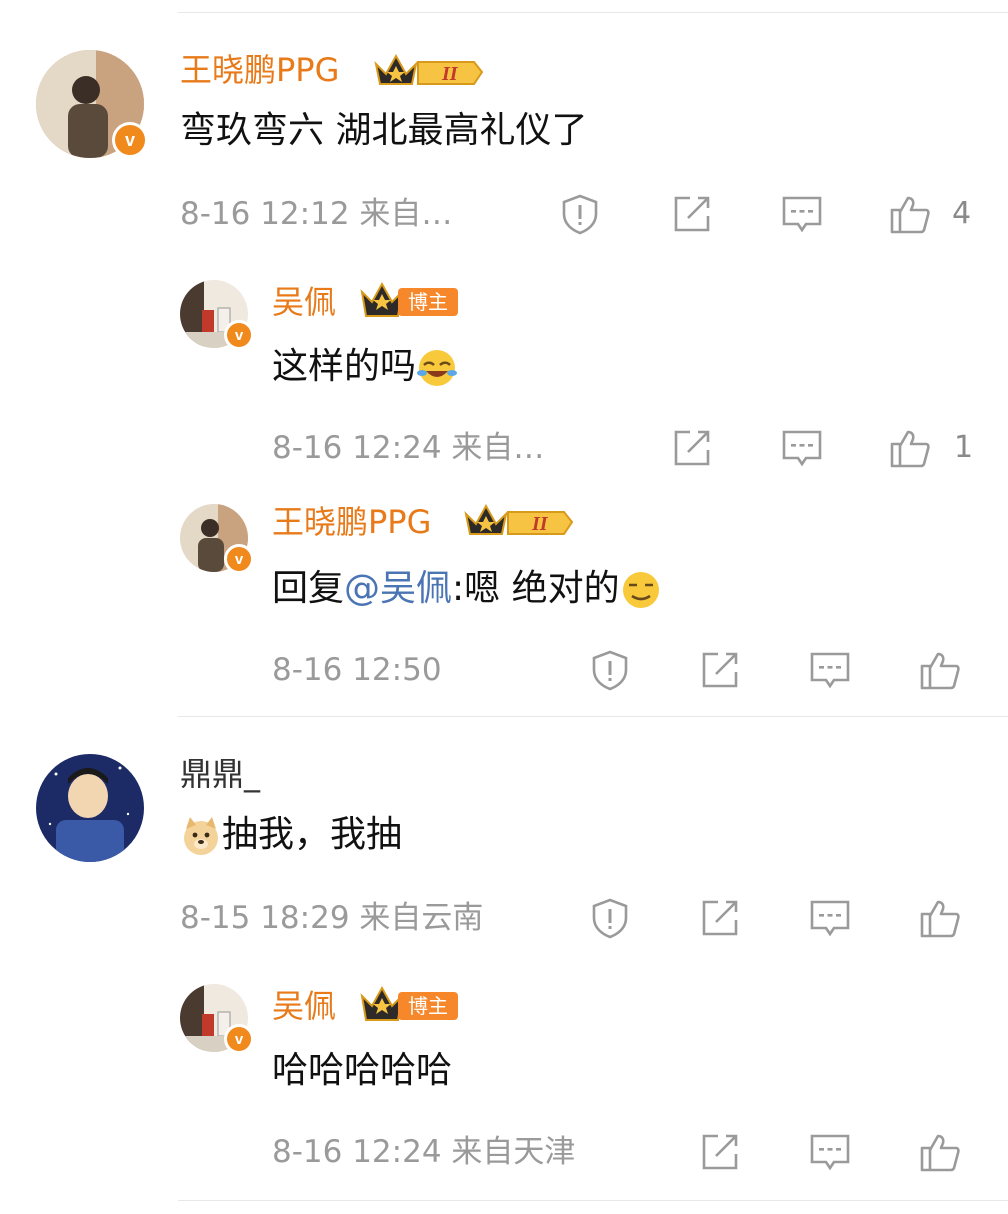 This screenshot has height=1214, width=1008. Describe the element at coordinates (308, 588) in the screenshot. I see `reply-prefix: 回复` at that location.